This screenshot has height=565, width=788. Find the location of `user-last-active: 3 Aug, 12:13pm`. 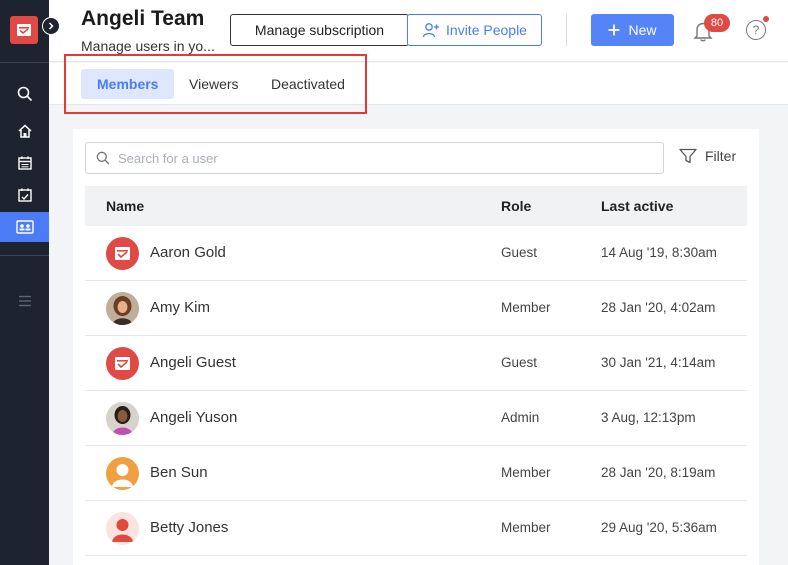

user-last-active: 3 Aug, 12:13pm is located at coordinates (648, 417).